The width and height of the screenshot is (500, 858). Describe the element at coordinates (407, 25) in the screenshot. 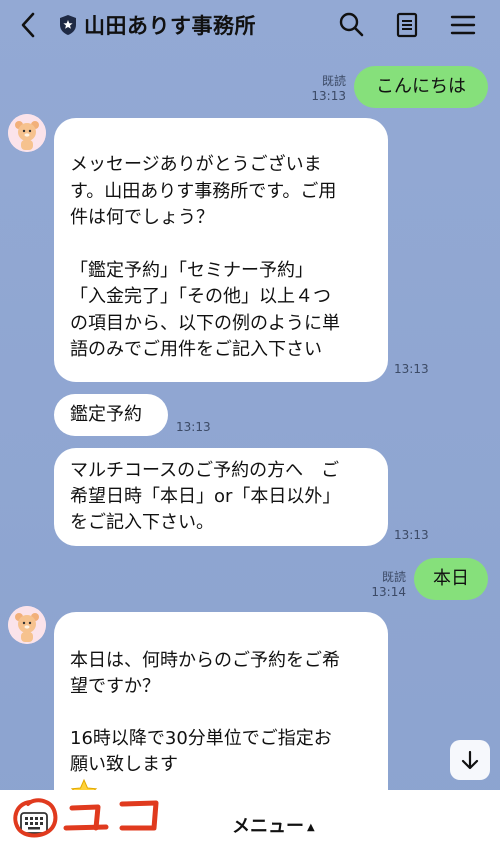

I see `notes-icon` at that location.